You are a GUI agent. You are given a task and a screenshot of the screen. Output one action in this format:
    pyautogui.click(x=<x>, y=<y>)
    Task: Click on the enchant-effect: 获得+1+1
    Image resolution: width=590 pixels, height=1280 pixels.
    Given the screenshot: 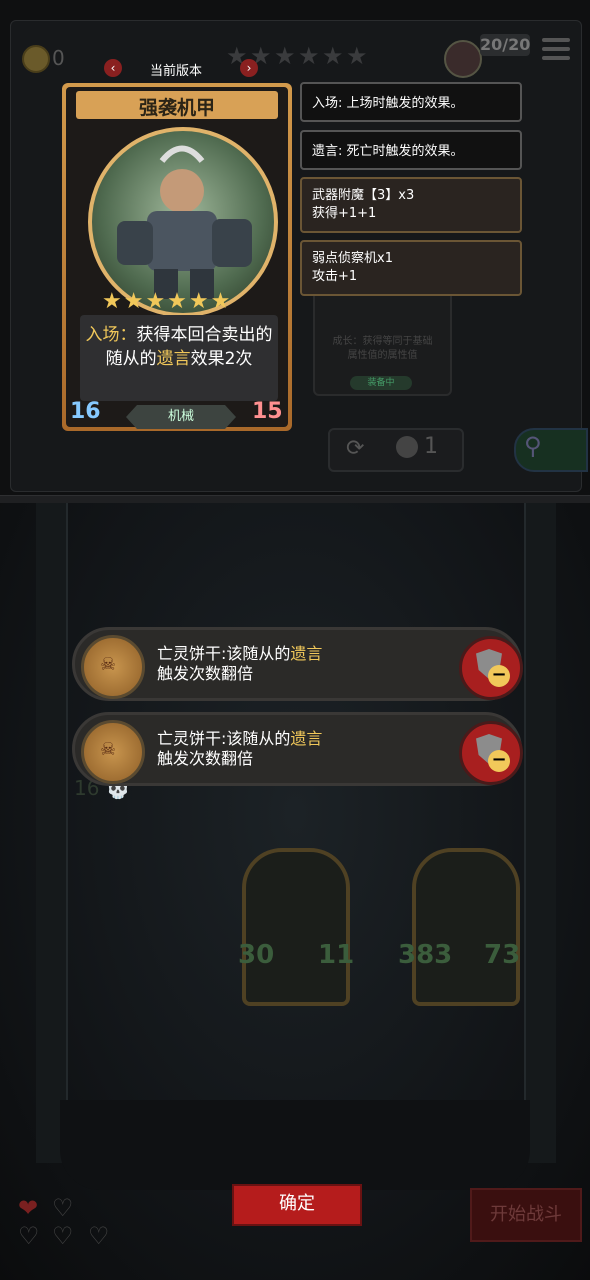 What is the action you would take?
    pyautogui.click(x=344, y=213)
    